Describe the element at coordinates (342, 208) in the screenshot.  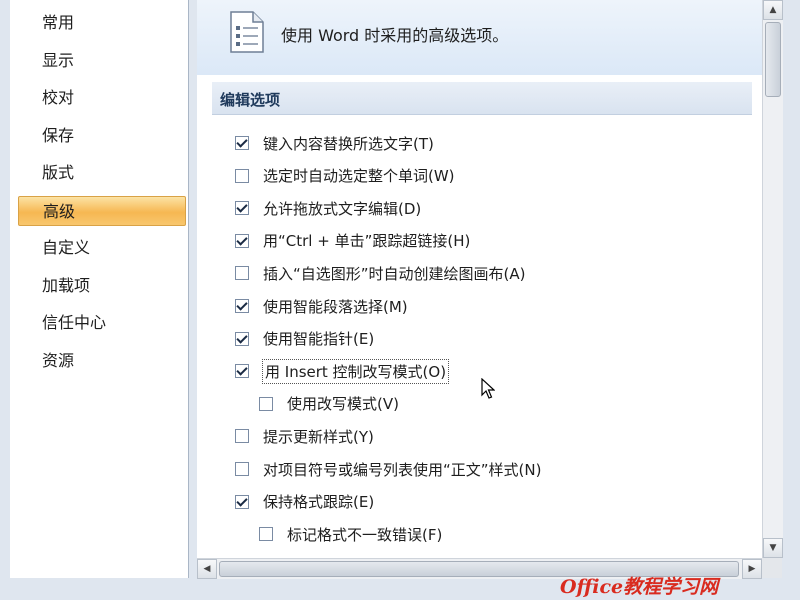
I see `option-label: 允许拖放式文字编辑(D)` at that location.